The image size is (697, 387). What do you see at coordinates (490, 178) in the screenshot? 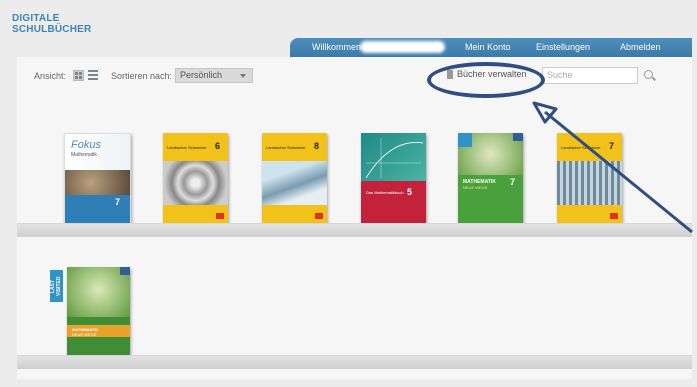
I see `book-mathematik-neue-wege-7: MATHEMATIK NEUE WEGE 7` at bounding box center [490, 178].